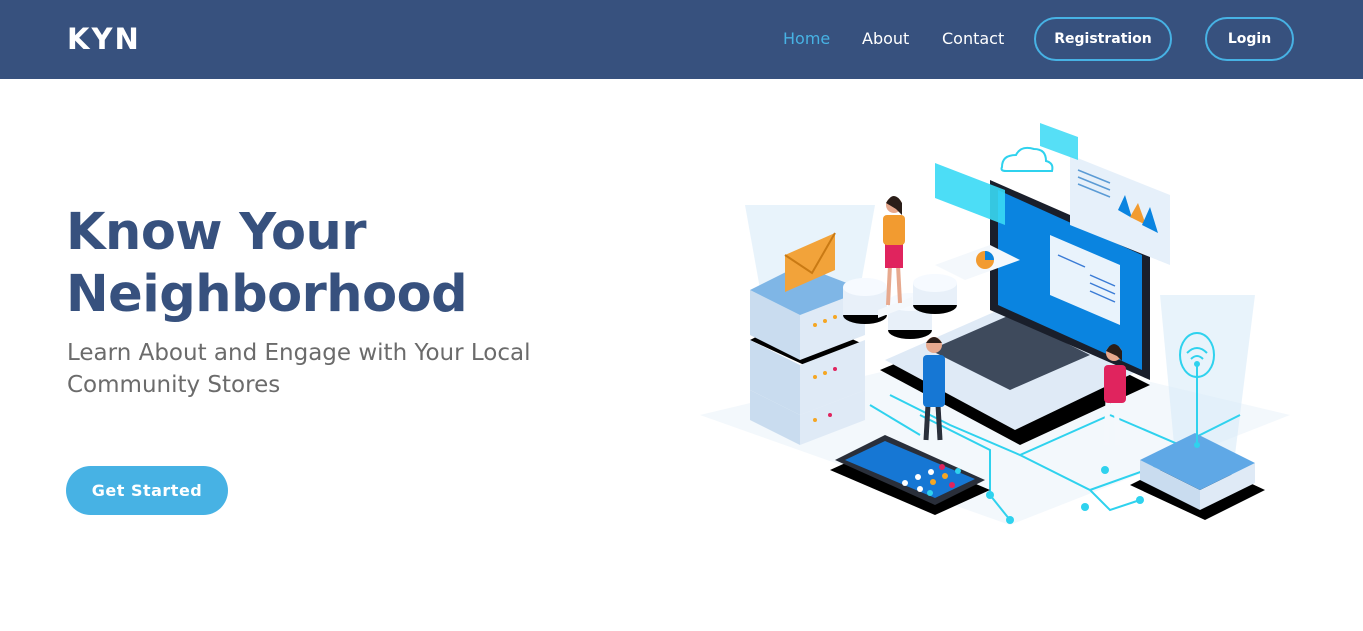 The image size is (1363, 631). Describe the element at coordinates (216, 232) in the screenshot. I see `hero-title-line1: Know Your` at that location.